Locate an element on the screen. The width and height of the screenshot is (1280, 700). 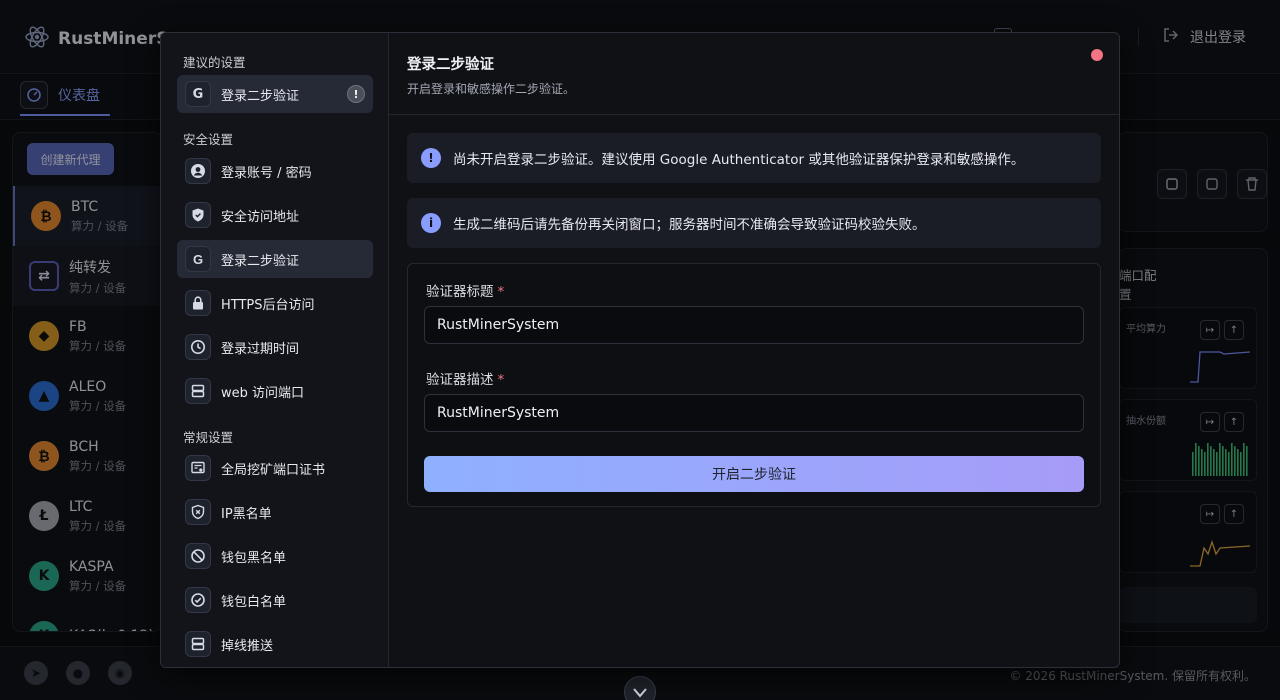
nav-group-general: 常规设置 is located at coordinates (208, 437).